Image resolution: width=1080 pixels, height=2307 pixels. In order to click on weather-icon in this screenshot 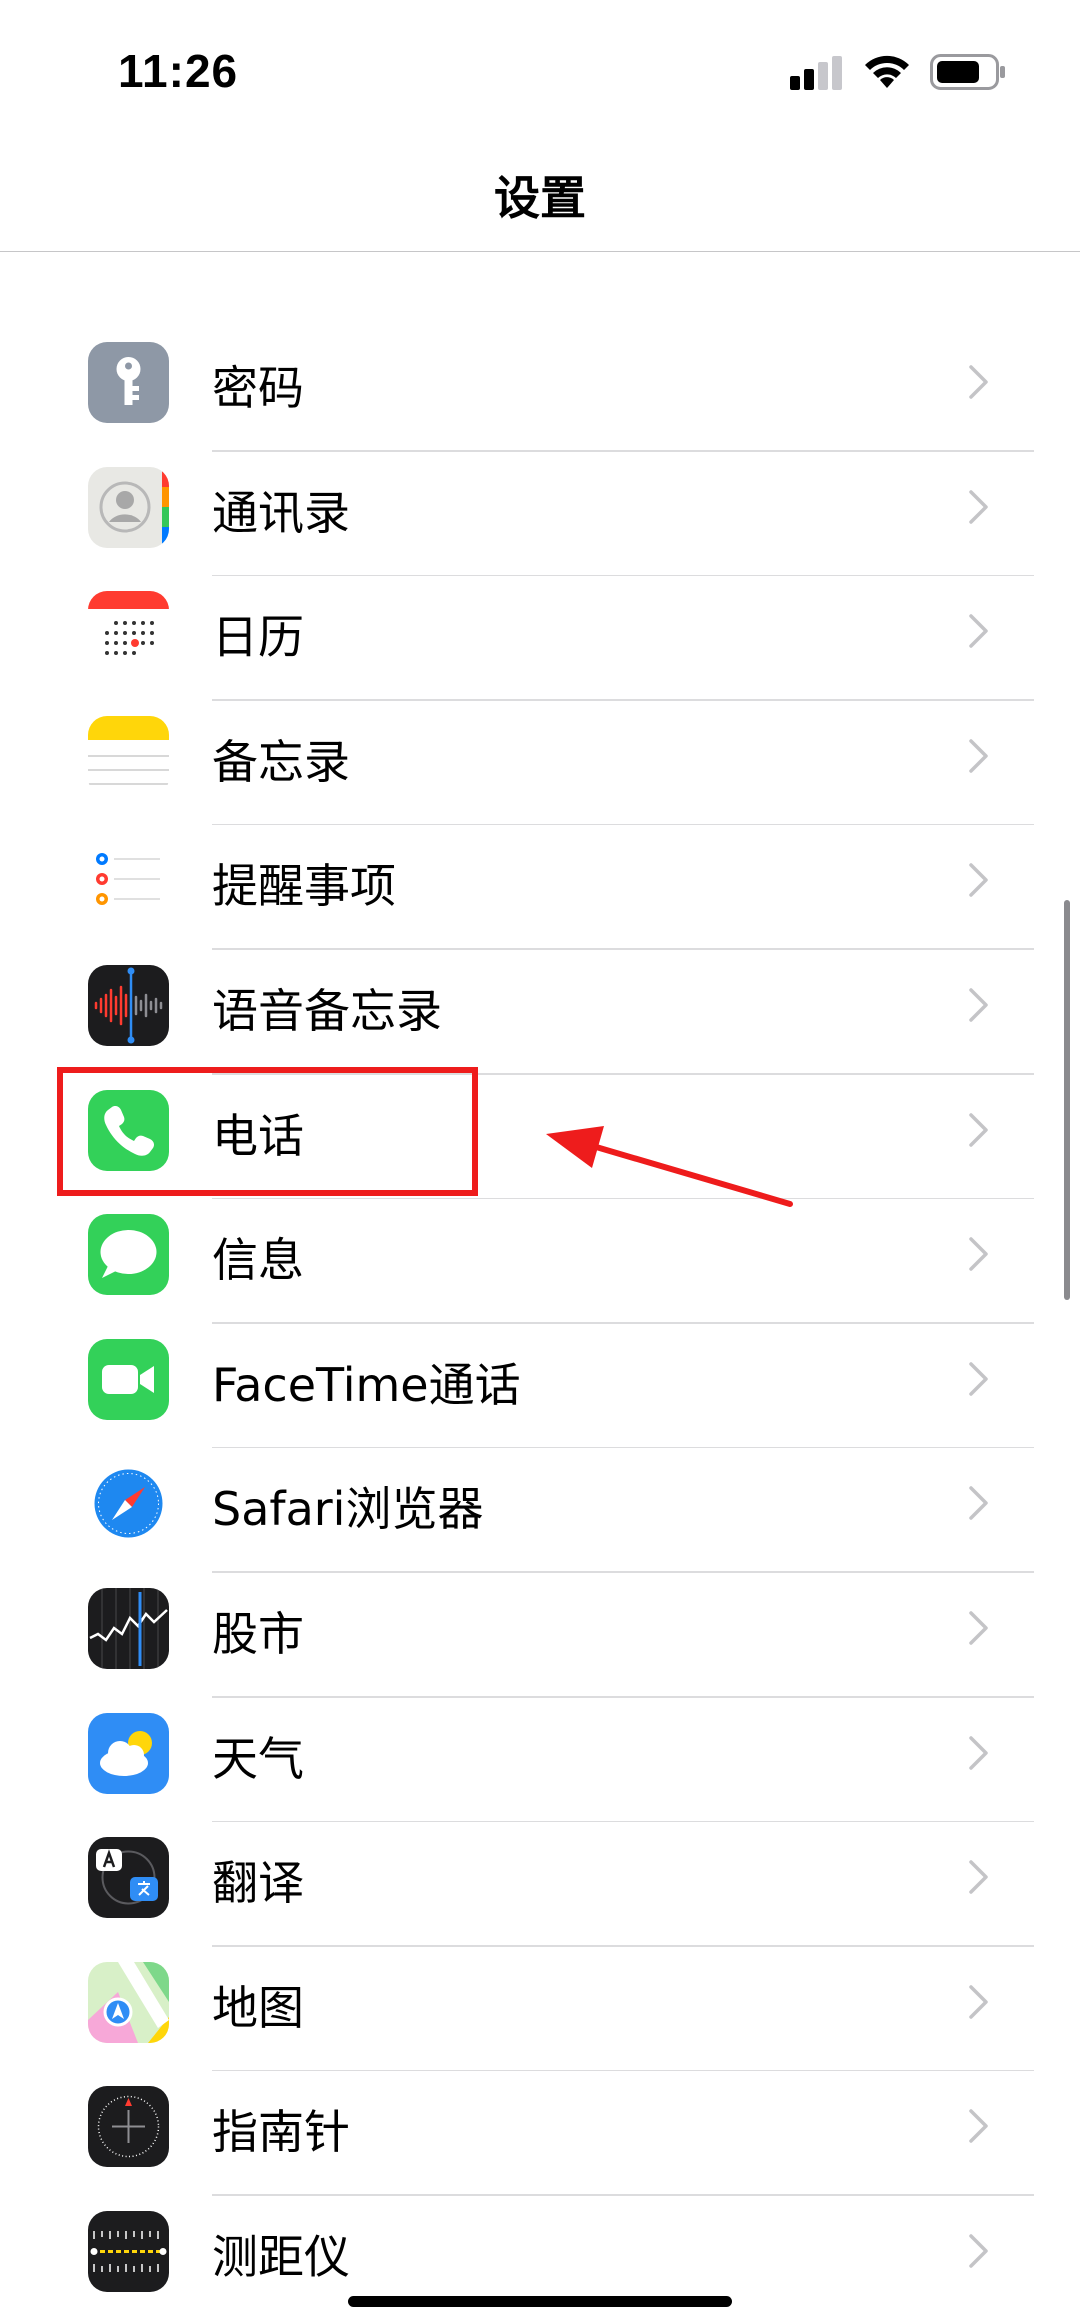, I will do `click(128, 1753)`.